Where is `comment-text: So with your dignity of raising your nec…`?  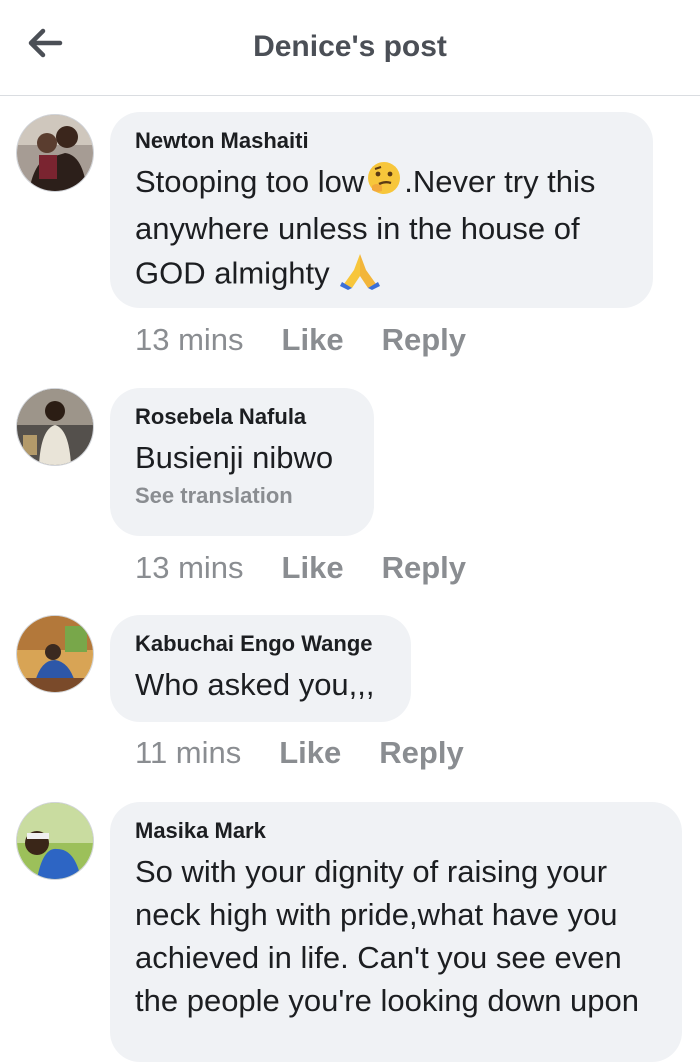
comment-text: So with your dignity of raising your nec… is located at coordinates (387, 936).